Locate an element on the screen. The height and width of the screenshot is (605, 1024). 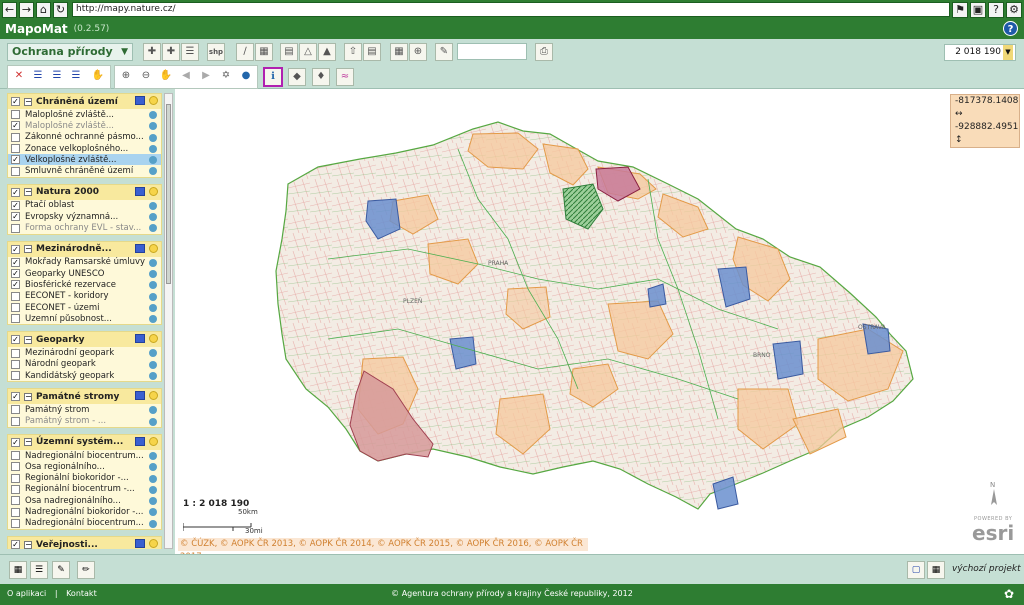
legend-icon: ☰ is located at coordinates (57, 77).